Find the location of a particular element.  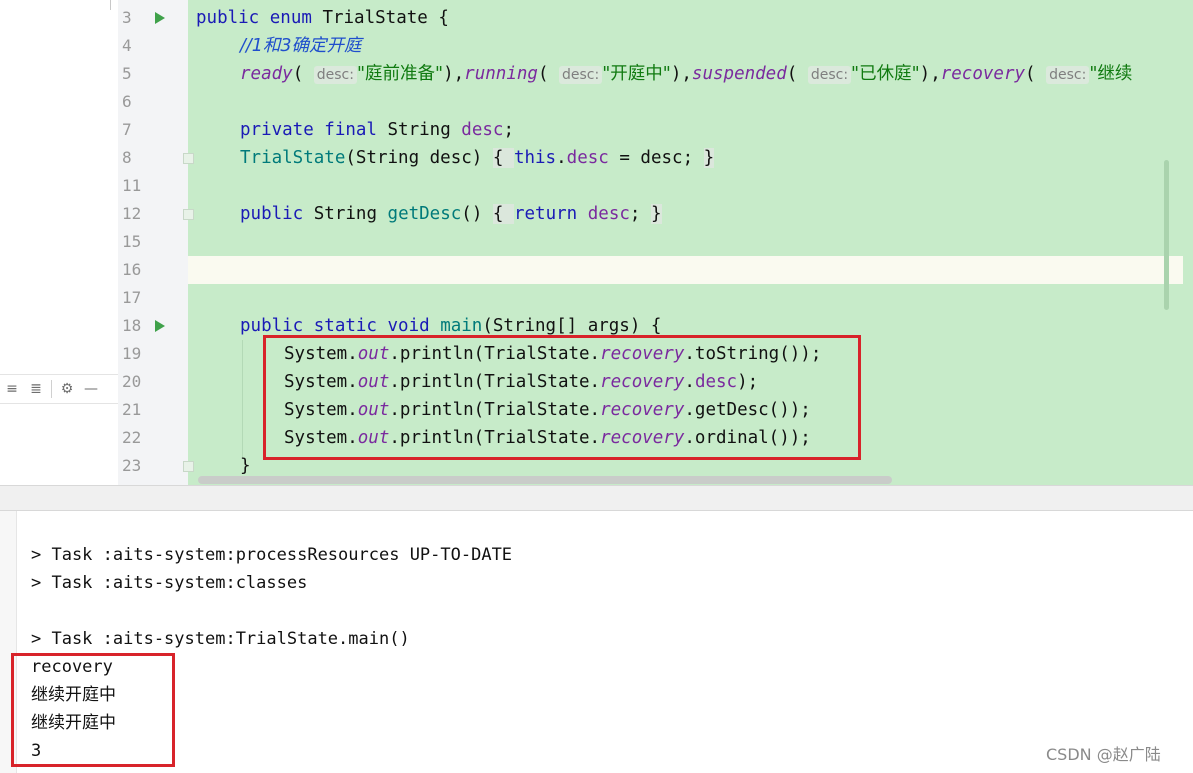

string-literal: "庭前准备" is located at coordinates (400, 74).